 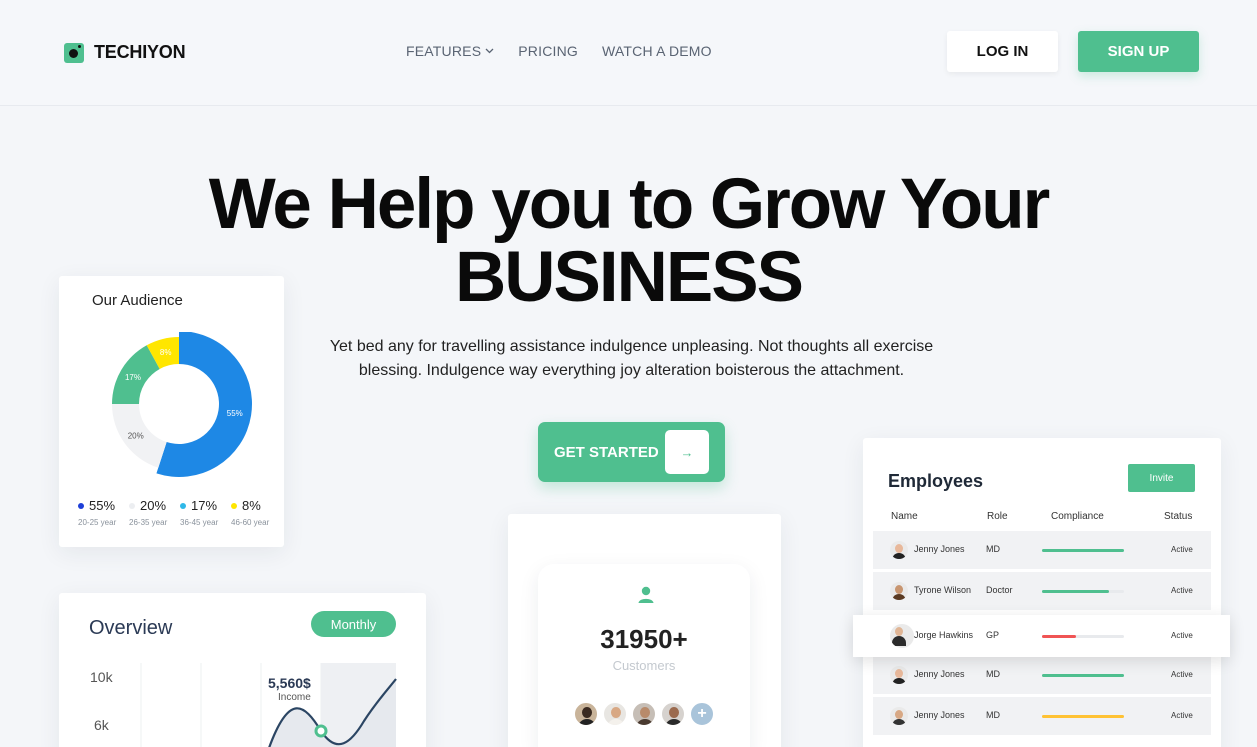 What do you see at coordinates (204, 505) in the screenshot?
I see `legend-value: 17%` at bounding box center [204, 505].